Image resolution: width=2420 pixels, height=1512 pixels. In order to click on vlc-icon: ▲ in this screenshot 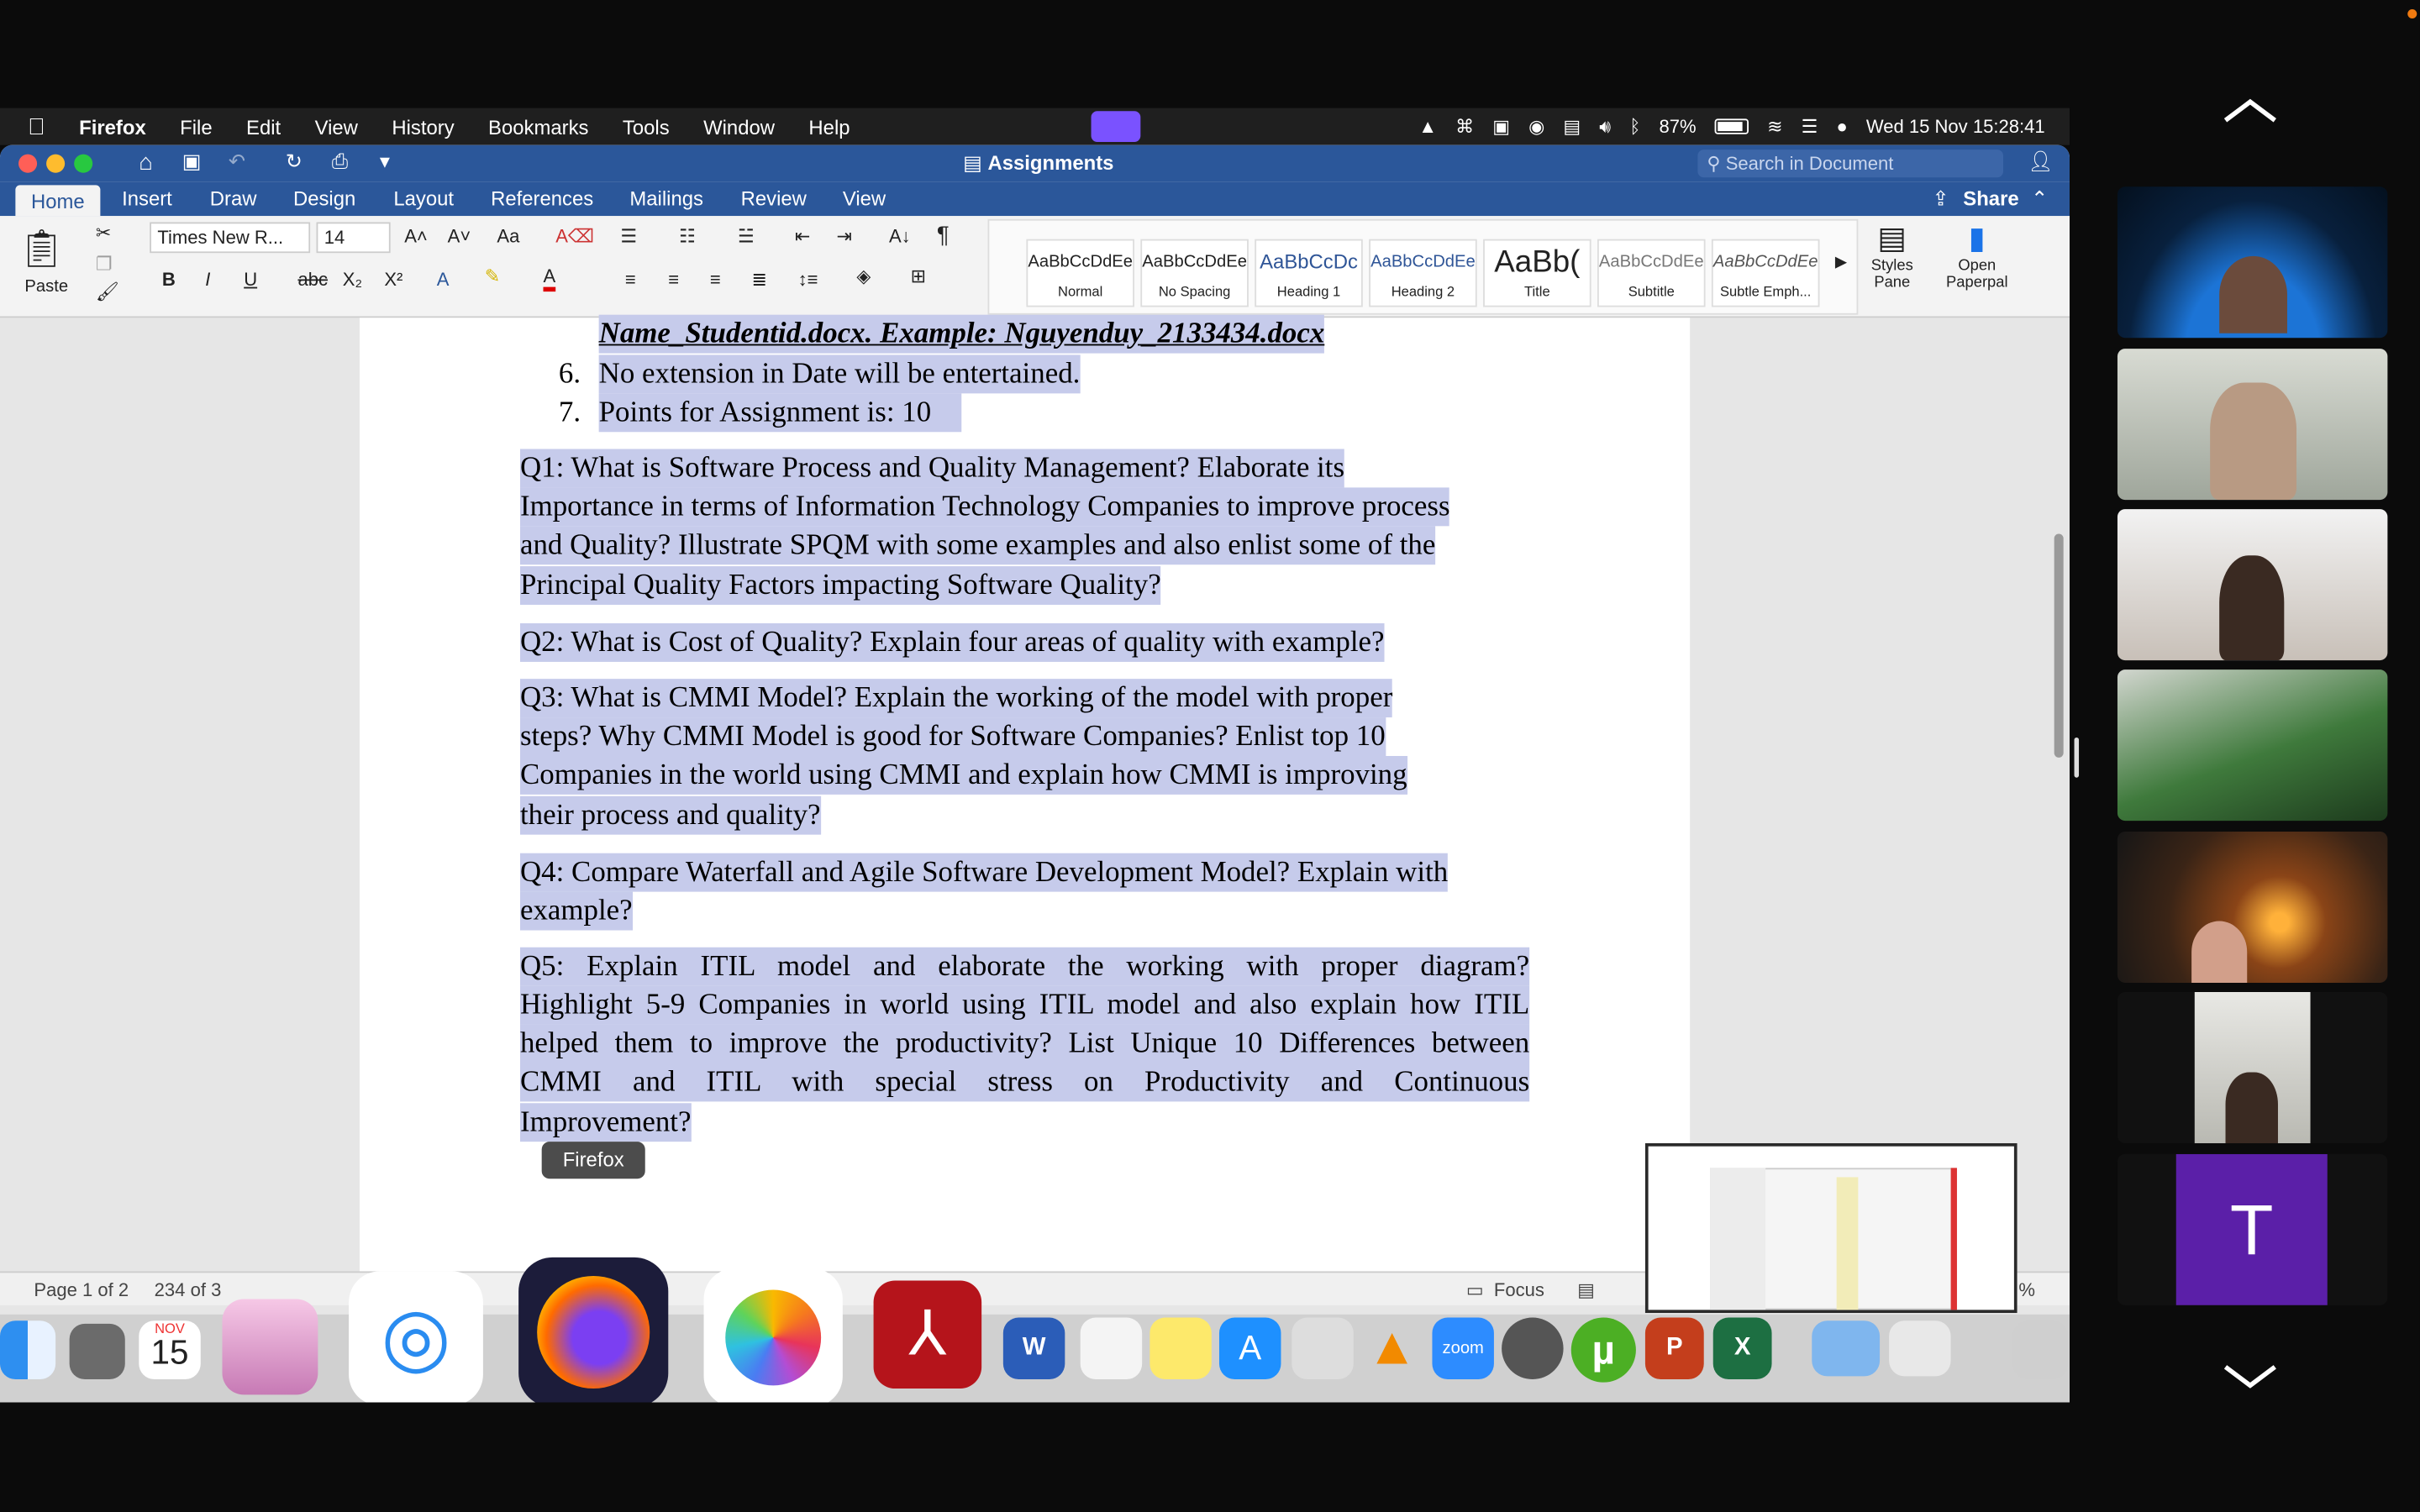, I will do `click(1392, 1348)`.